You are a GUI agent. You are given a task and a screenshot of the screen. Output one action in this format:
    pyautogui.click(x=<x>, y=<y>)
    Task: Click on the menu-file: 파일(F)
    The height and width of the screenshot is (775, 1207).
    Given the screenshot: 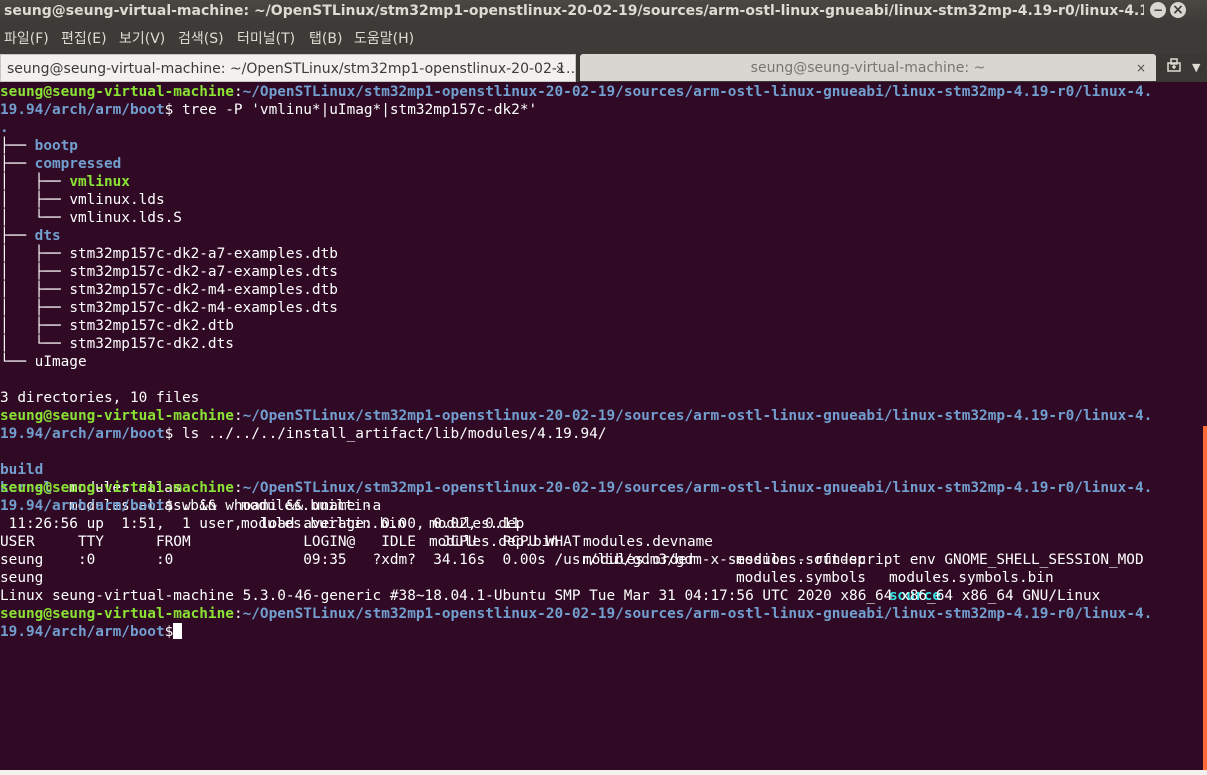 What is the action you would take?
    pyautogui.click(x=26, y=39)
    